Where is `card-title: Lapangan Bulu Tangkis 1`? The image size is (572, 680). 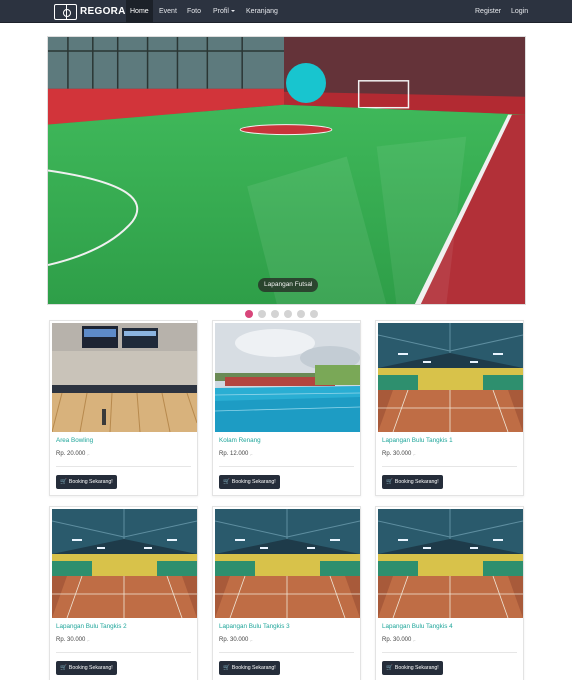 card-title: Lapangan Bulu Tangkis 1 is located at coordinates (417, 440).